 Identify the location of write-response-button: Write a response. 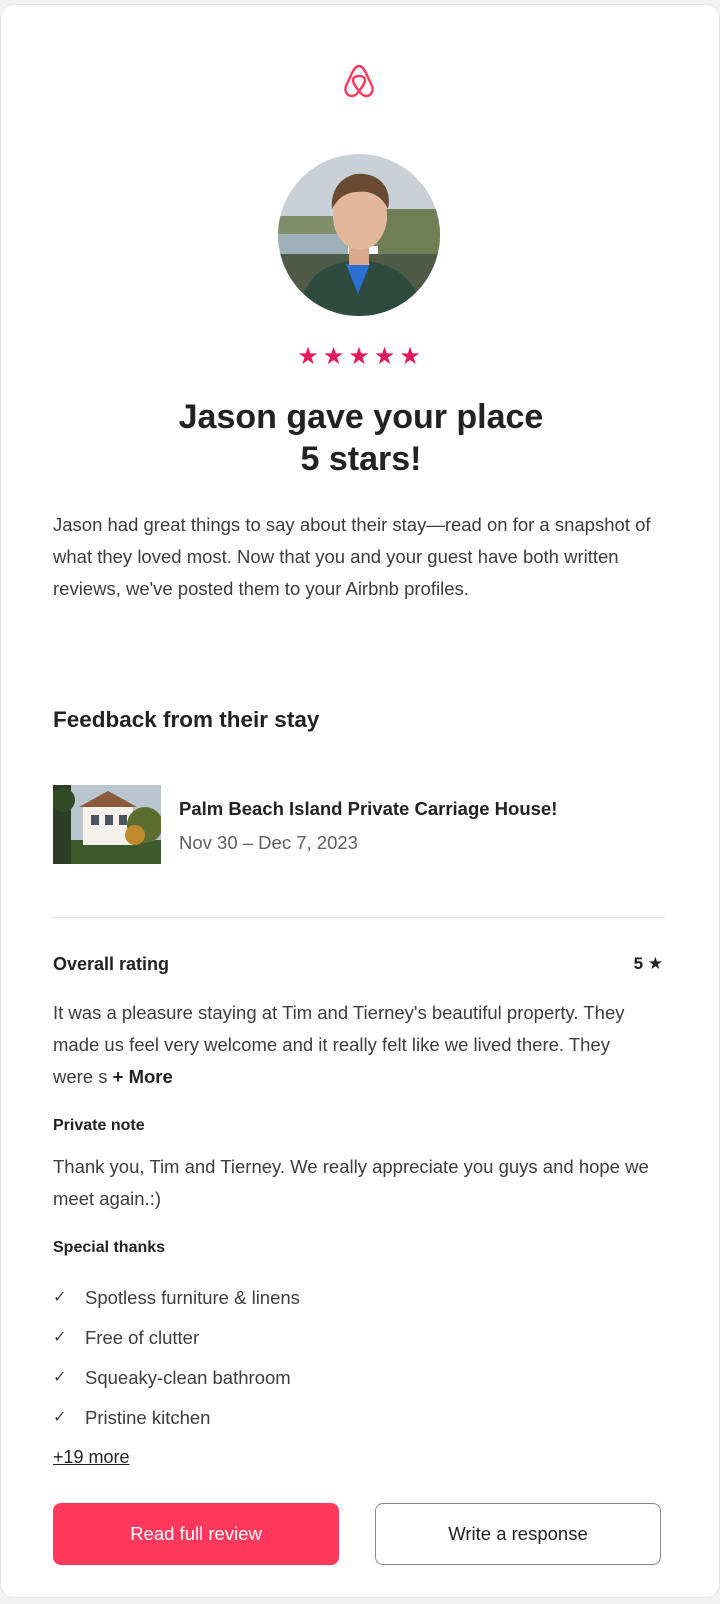
(518, 1534).